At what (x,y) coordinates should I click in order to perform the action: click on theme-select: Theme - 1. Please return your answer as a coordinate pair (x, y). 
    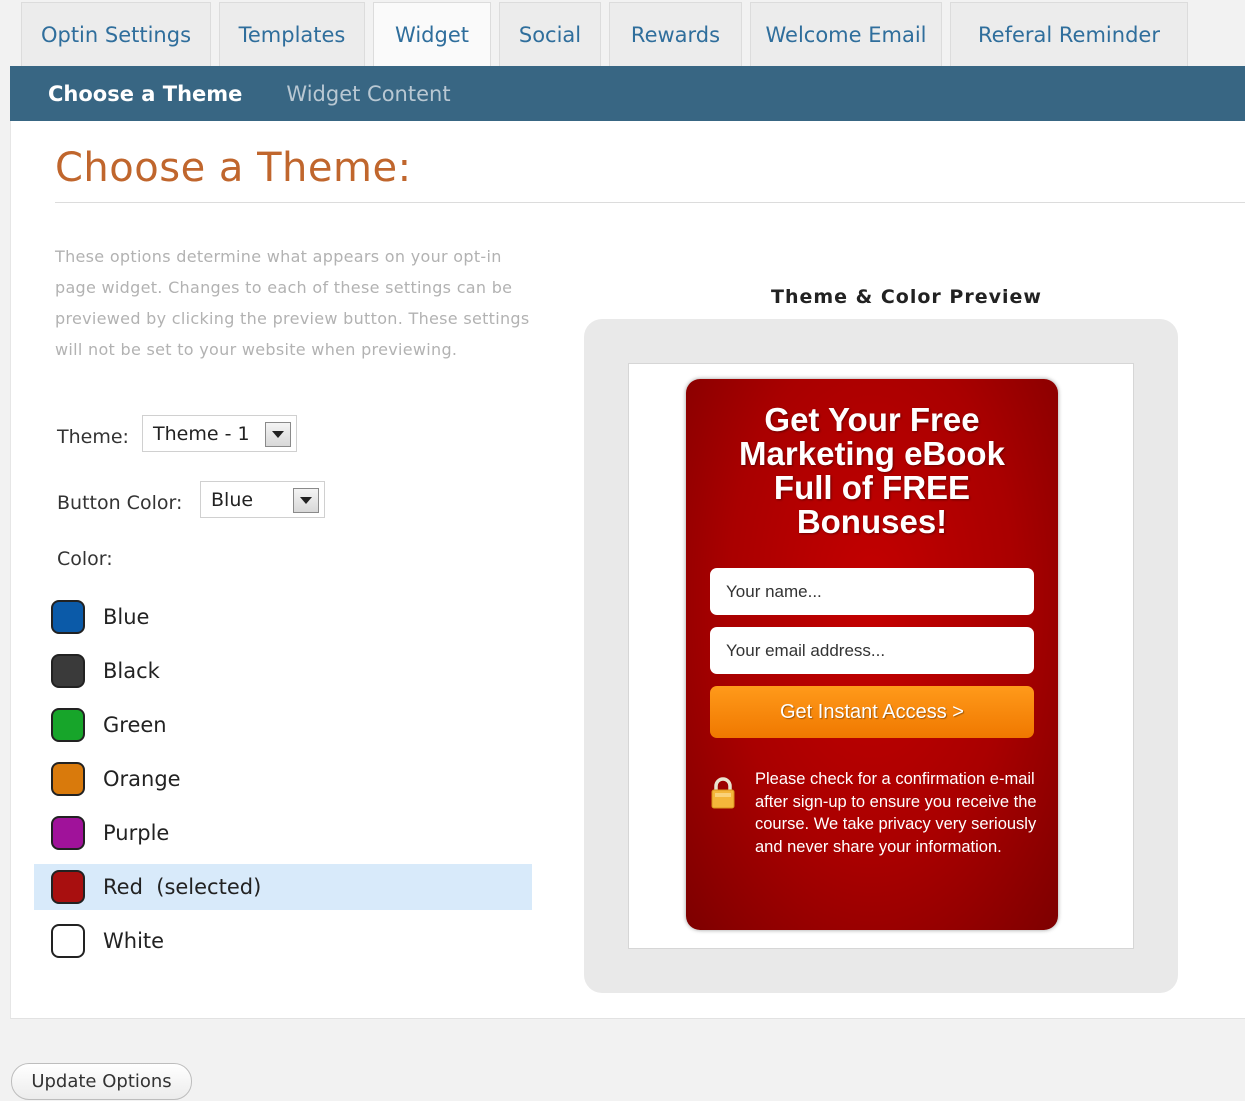
    Looking at the image, I should click on (219, 433).